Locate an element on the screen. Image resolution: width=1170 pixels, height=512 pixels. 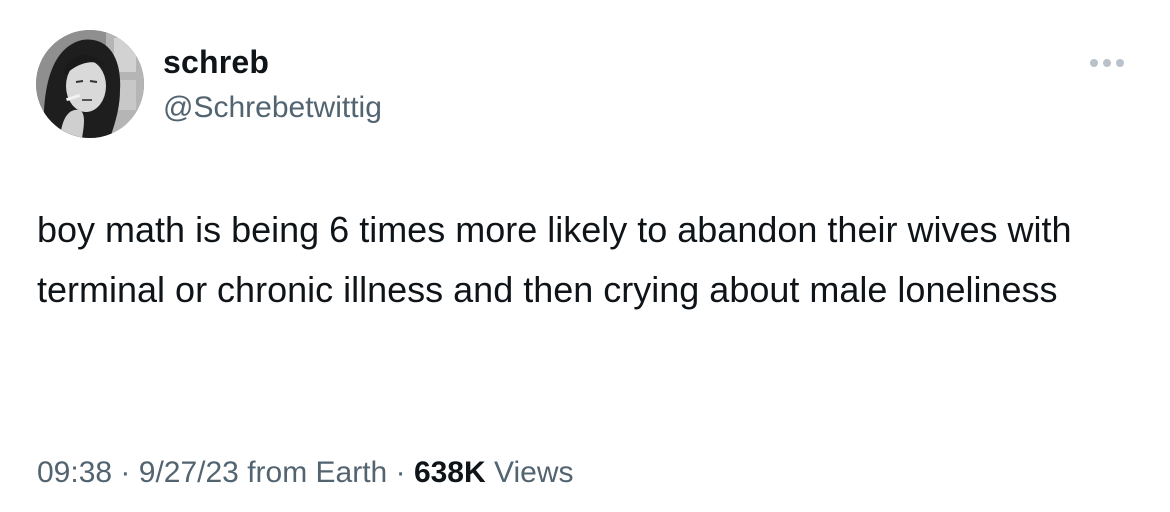
author-handle: @Schrebetwittig is located at coordinates (272, 108).